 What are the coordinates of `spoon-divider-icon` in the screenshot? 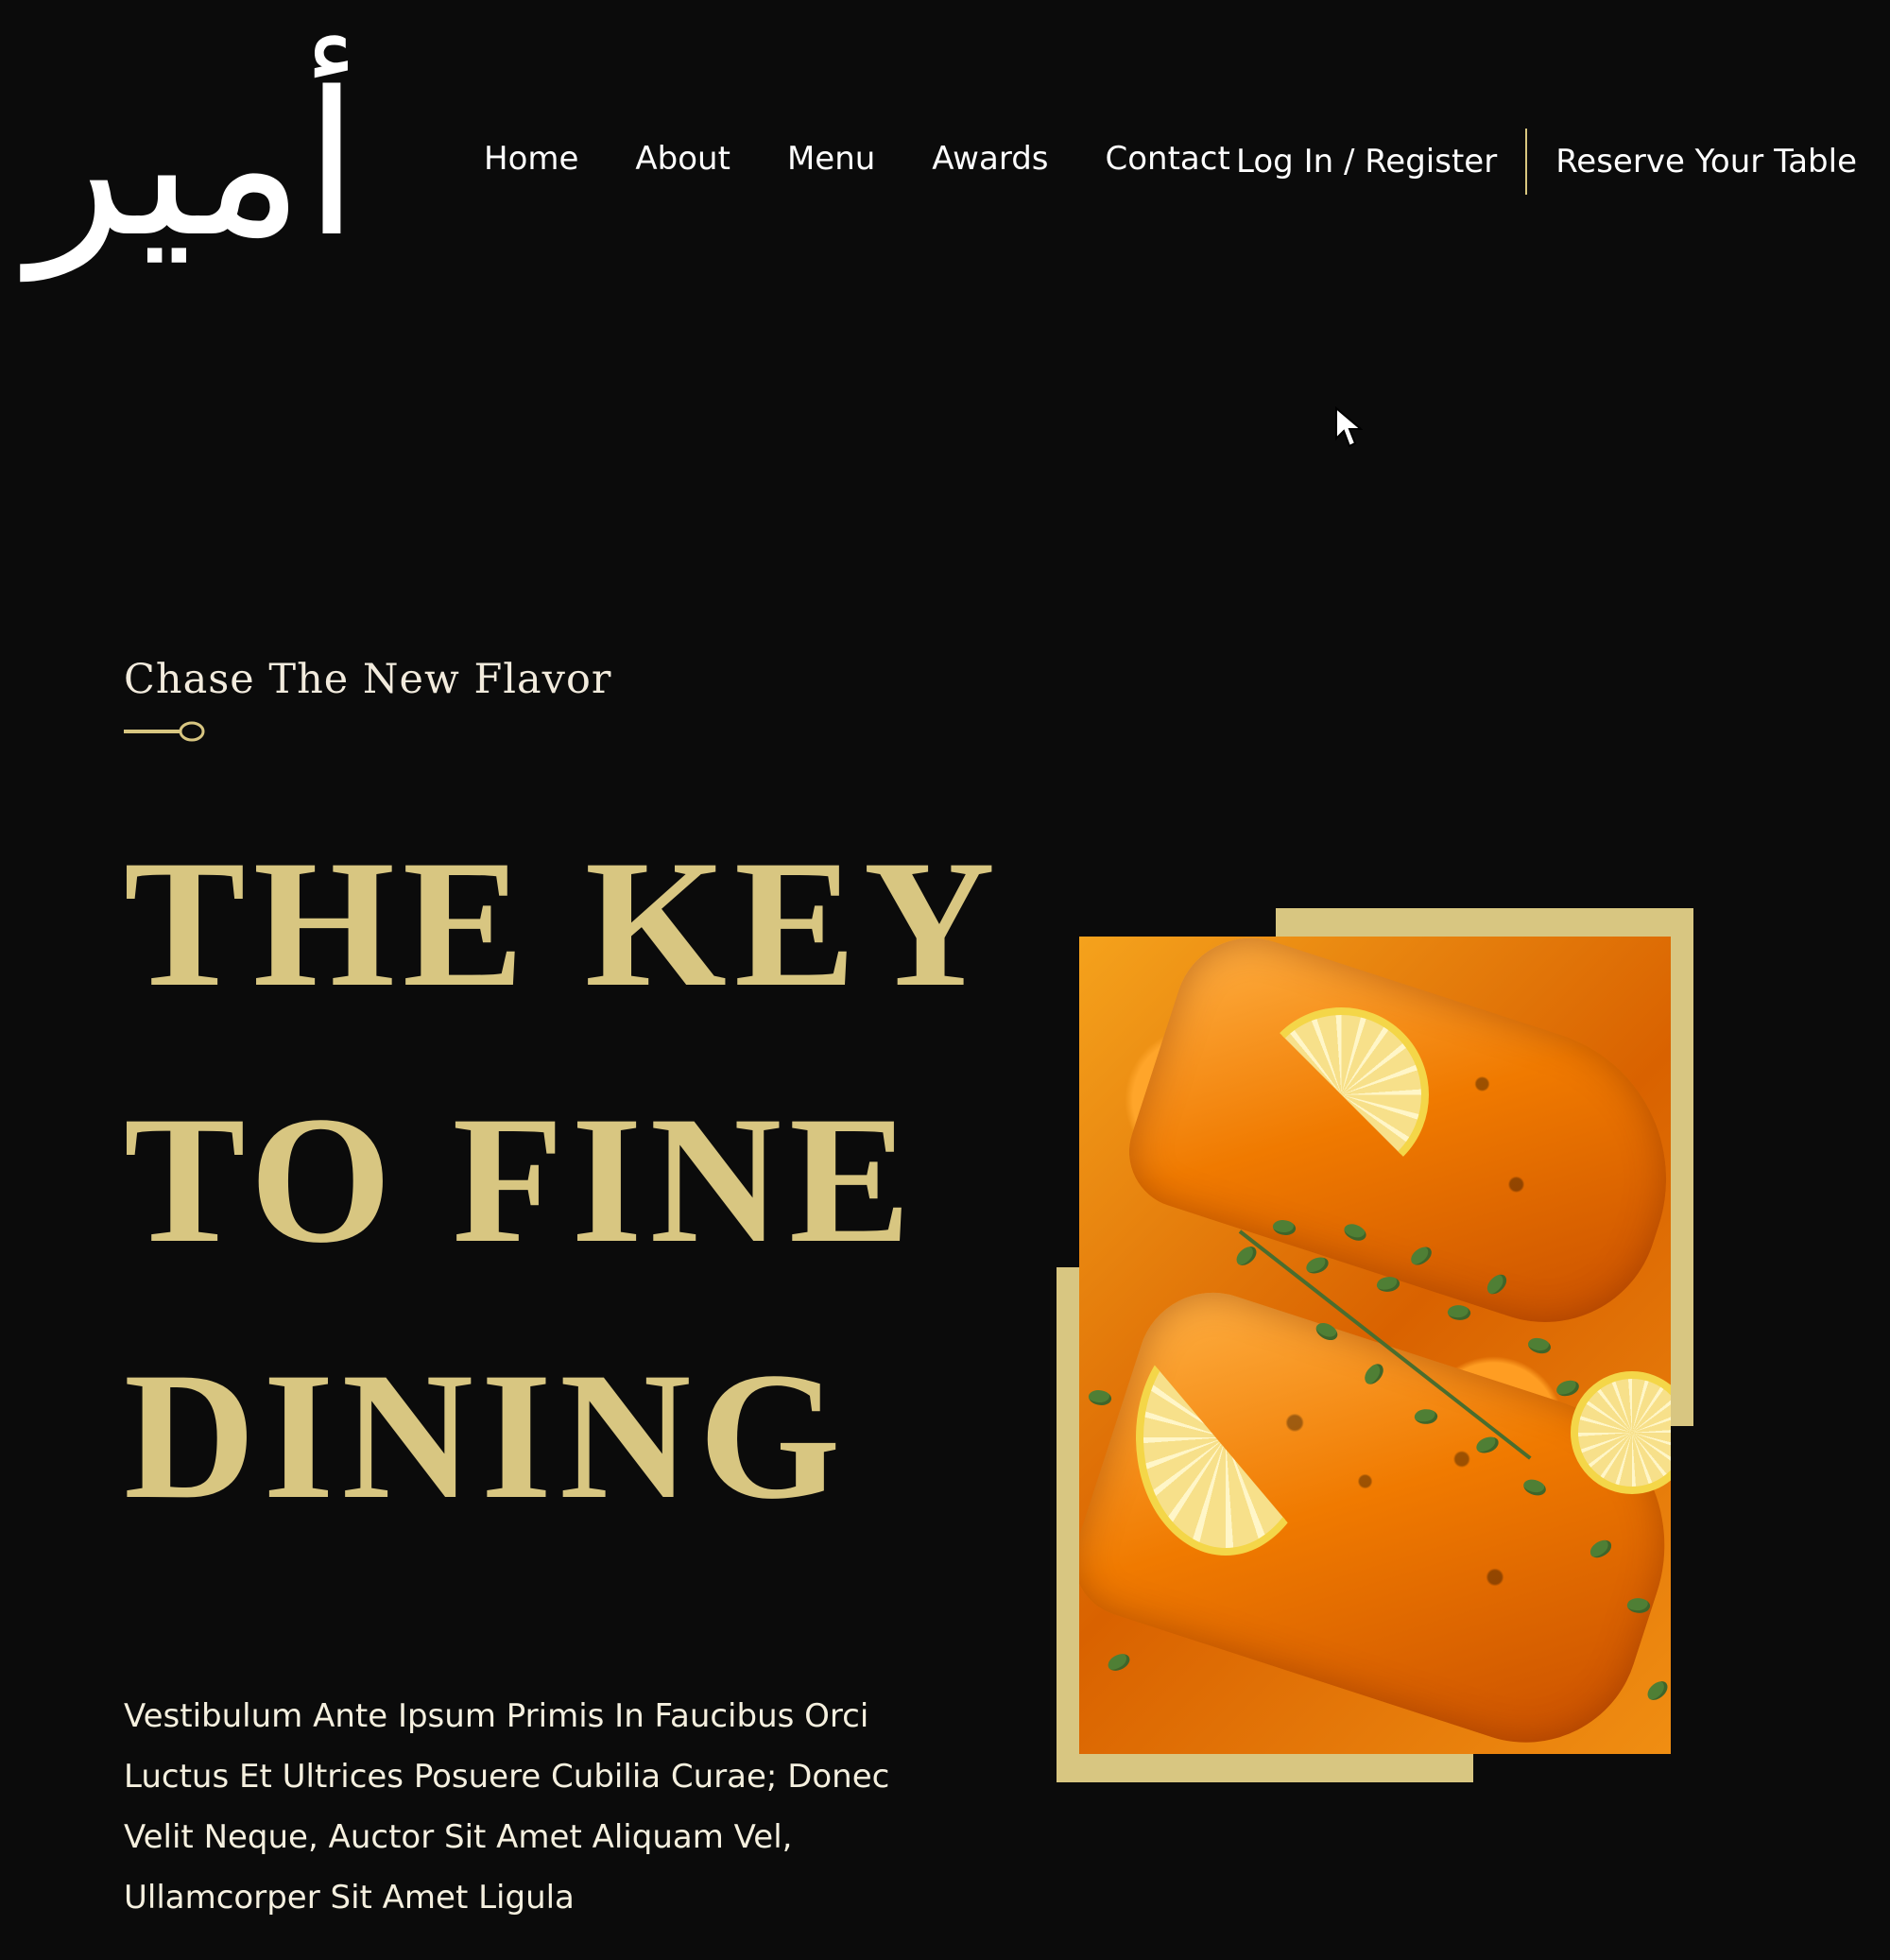 It's located at (164, 731).